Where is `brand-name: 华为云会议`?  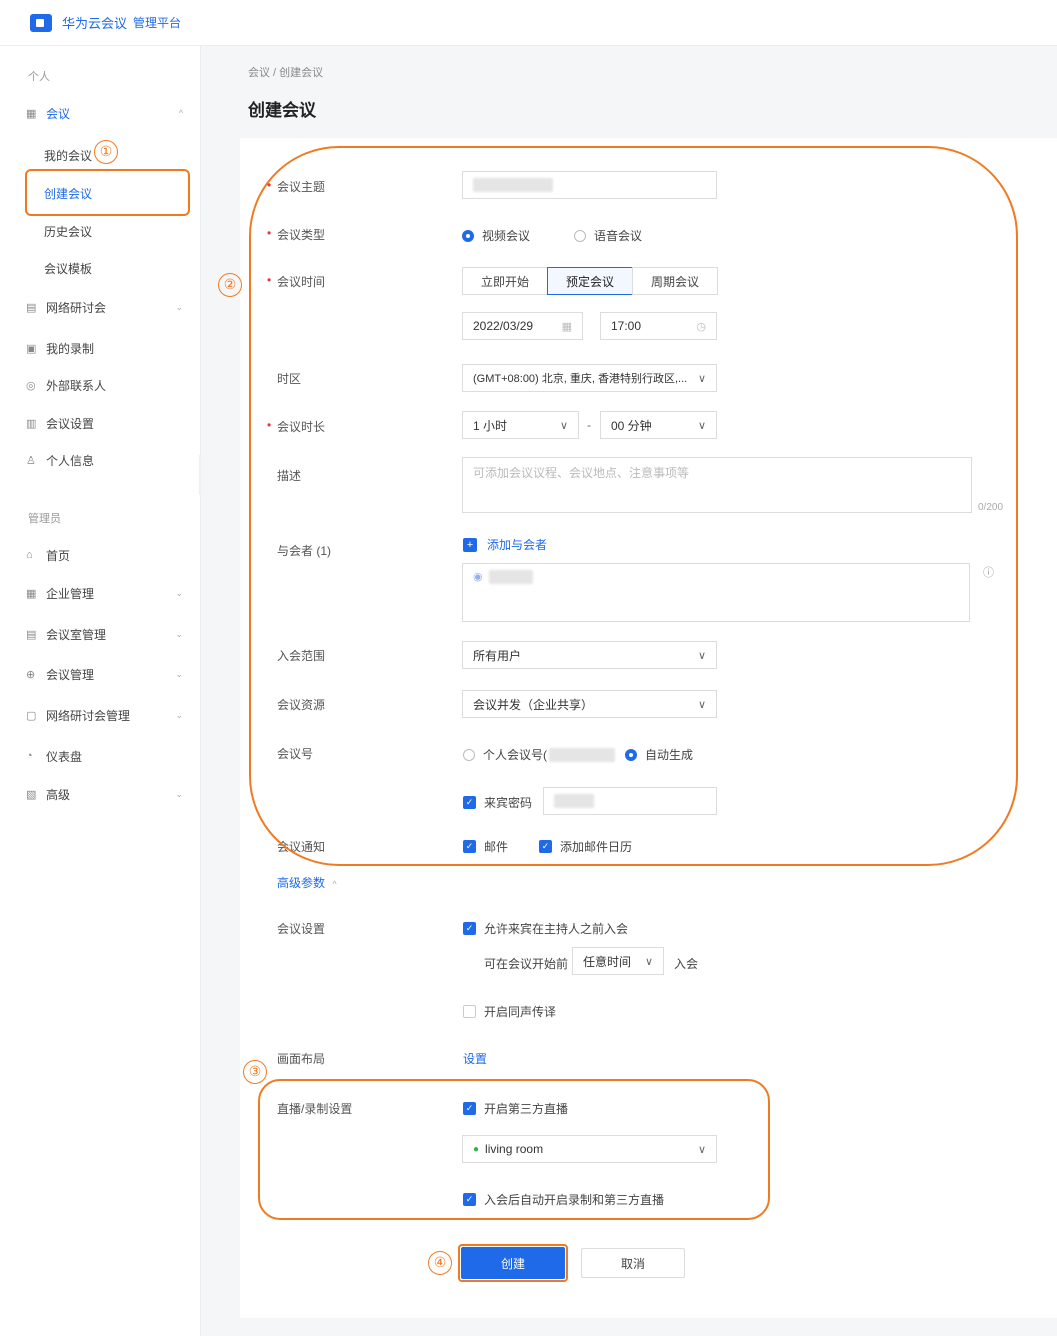 brand-name: 华为云会议 is located at coordinates (95, 23).